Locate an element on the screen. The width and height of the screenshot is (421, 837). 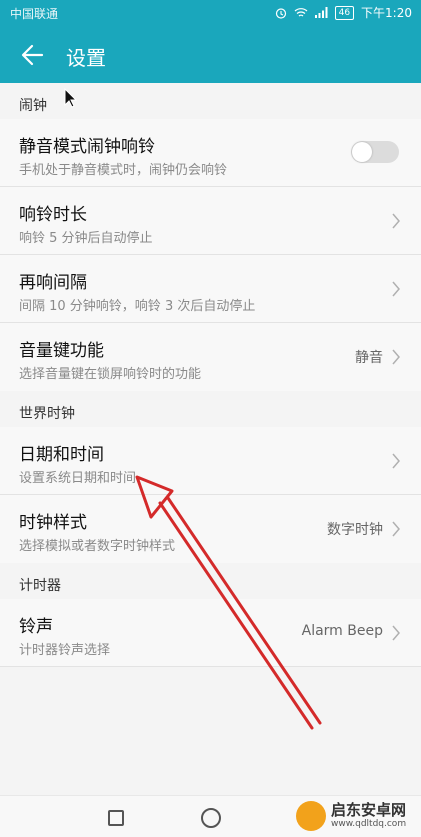
setting-clock-style: 时钟样式 选择模拟或者数字时钟样式 数字时钟 is located at coordinates (210, 529).